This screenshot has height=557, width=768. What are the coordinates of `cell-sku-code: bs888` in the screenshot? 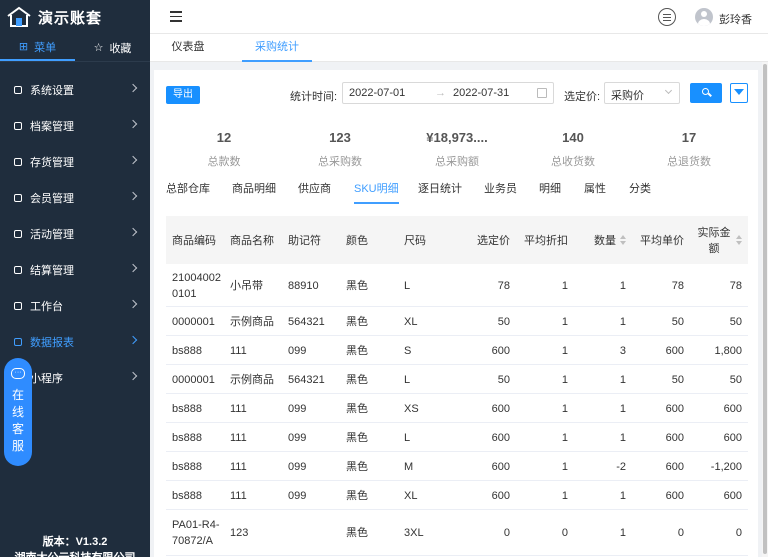 It's located at (187, 495).